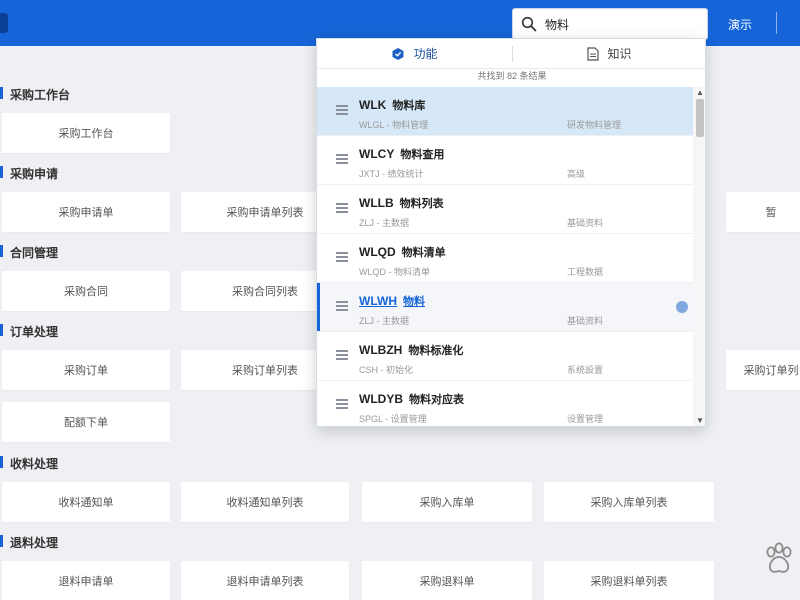 Image resolution: width=800 pixels, height=600 pixels. I want to click on result-item: WLQD 物料清单 WLQD - 物料清单 工程数据, so click(505, 258).